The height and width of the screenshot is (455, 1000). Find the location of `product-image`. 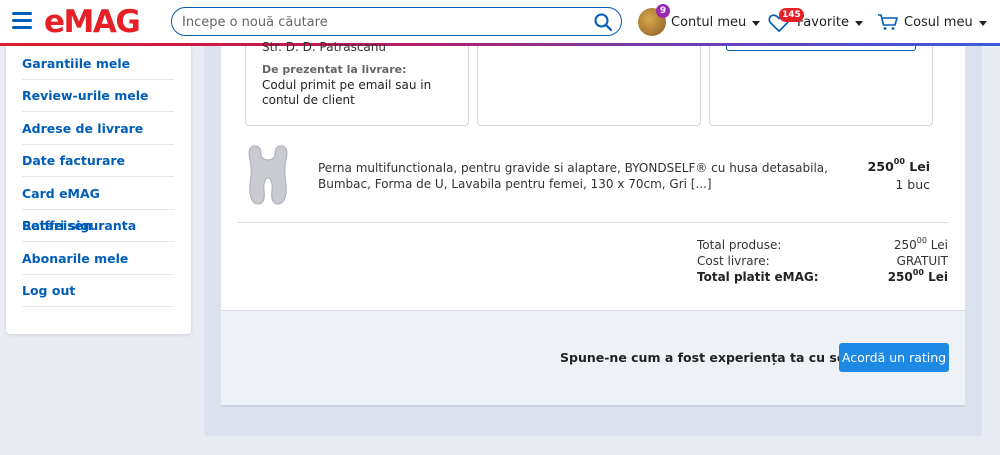

product-image is located at coordinates (268, 175).